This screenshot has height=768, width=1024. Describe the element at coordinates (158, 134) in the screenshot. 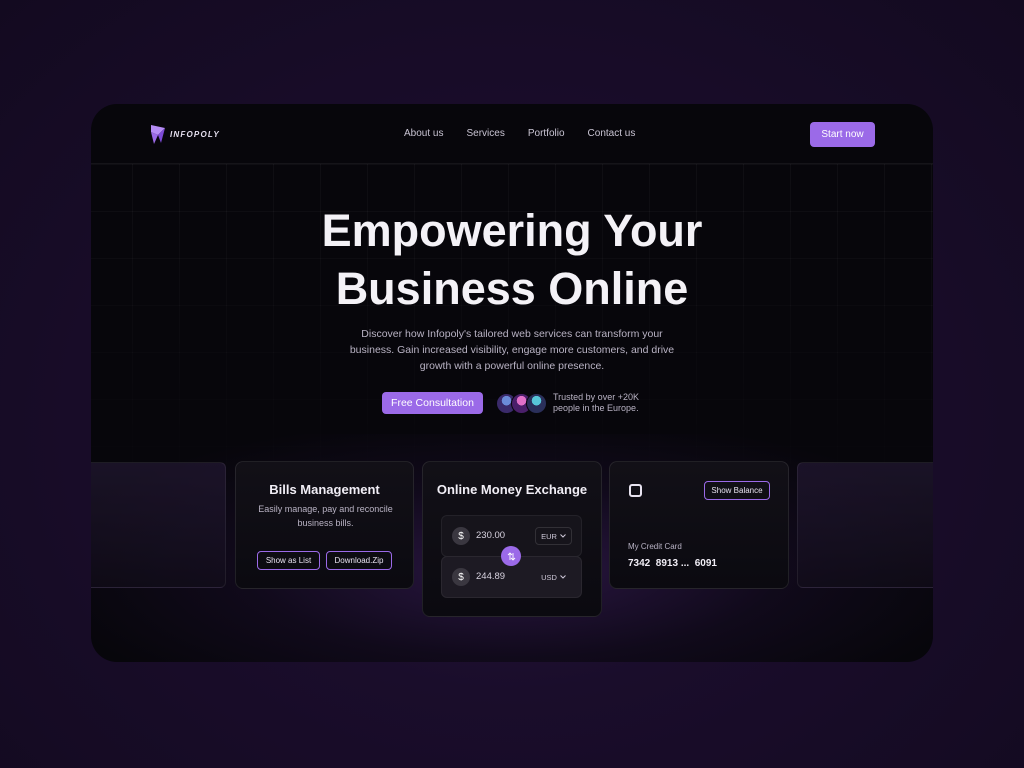

I see `logo-icon` at that location.